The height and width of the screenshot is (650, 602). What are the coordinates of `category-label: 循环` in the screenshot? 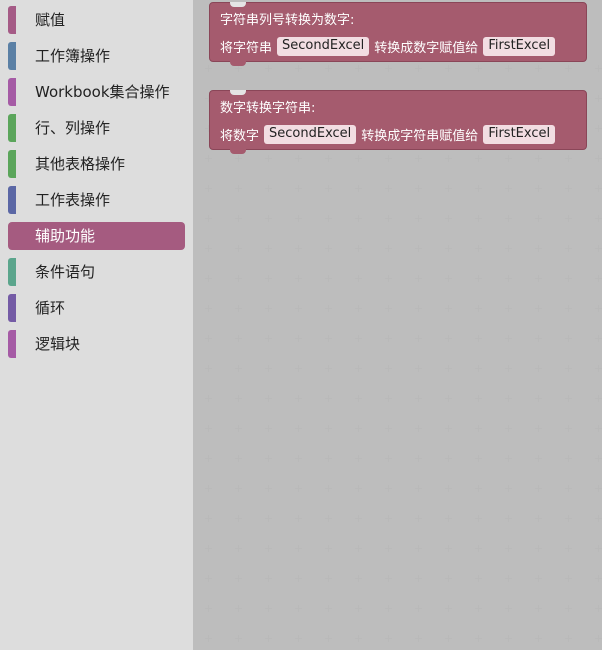 It's located at (50, 308).